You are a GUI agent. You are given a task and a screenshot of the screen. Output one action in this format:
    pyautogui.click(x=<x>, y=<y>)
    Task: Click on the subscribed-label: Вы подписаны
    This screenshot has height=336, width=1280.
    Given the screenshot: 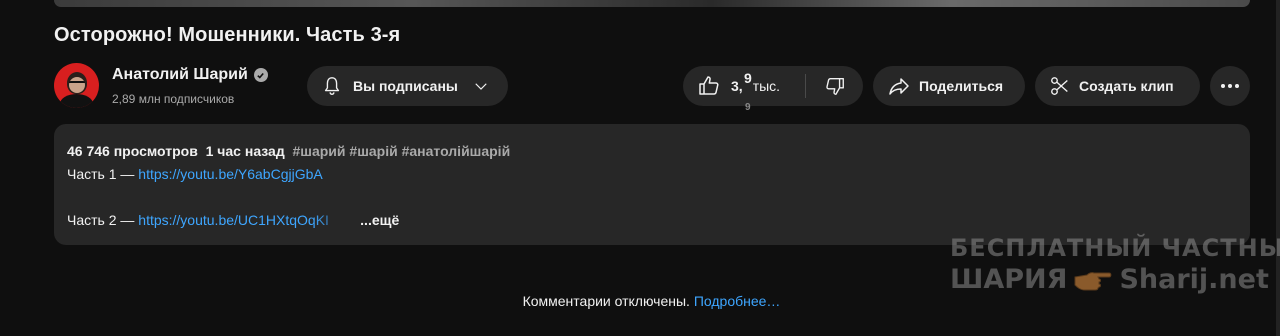 What is the action you would take?
    pyautogui.click(x=405, y=86)
    